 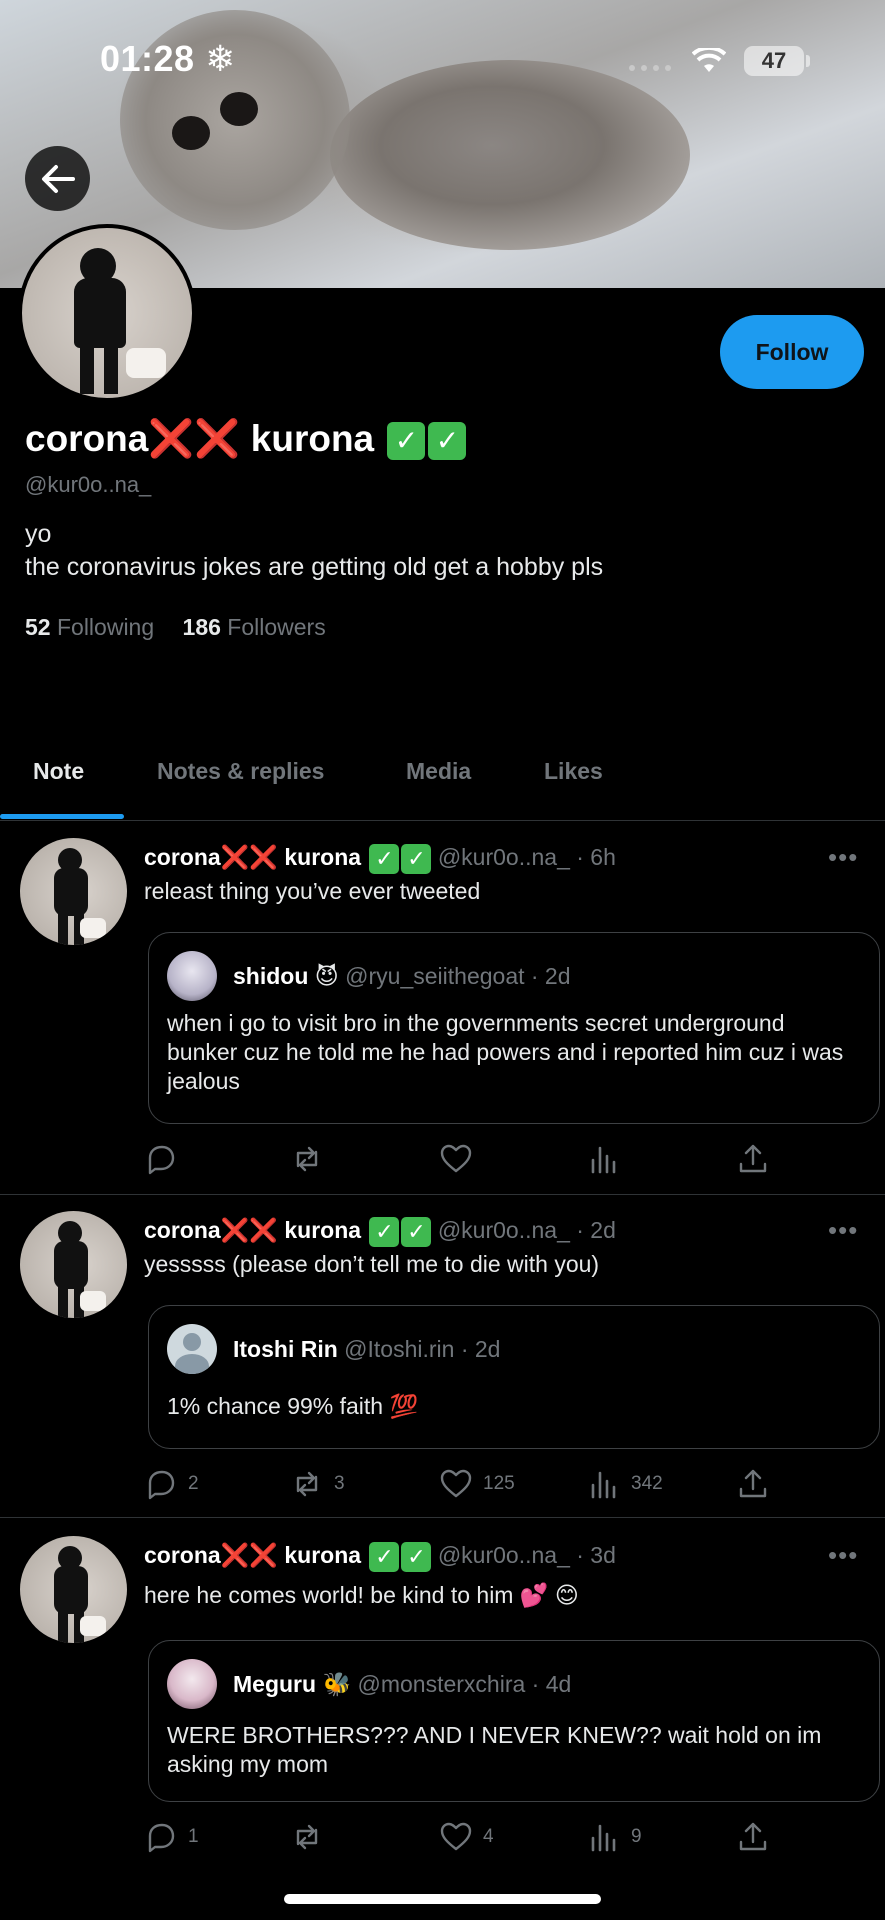 I want to click on quote-author-emoji: 😈, so click(x=326, y=976).